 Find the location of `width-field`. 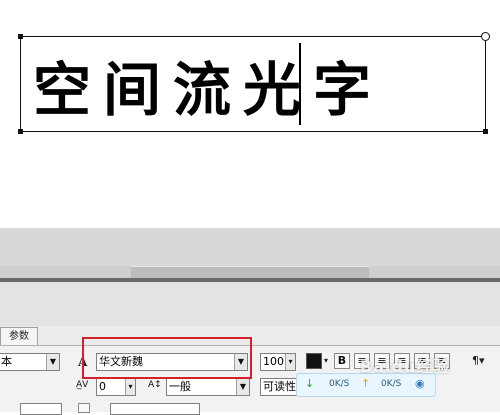

width-field is located at coordinates (41, 409).